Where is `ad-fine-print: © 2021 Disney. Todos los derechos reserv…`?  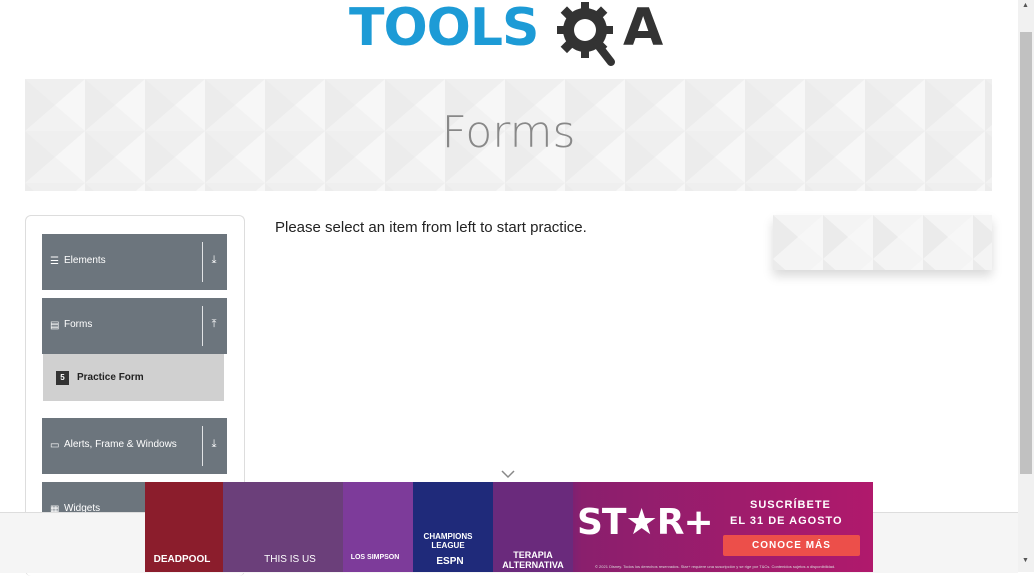
ad-fine-print: © 2021 Disney. Todos los derechos reserv… is located at coordinates (715, 566).